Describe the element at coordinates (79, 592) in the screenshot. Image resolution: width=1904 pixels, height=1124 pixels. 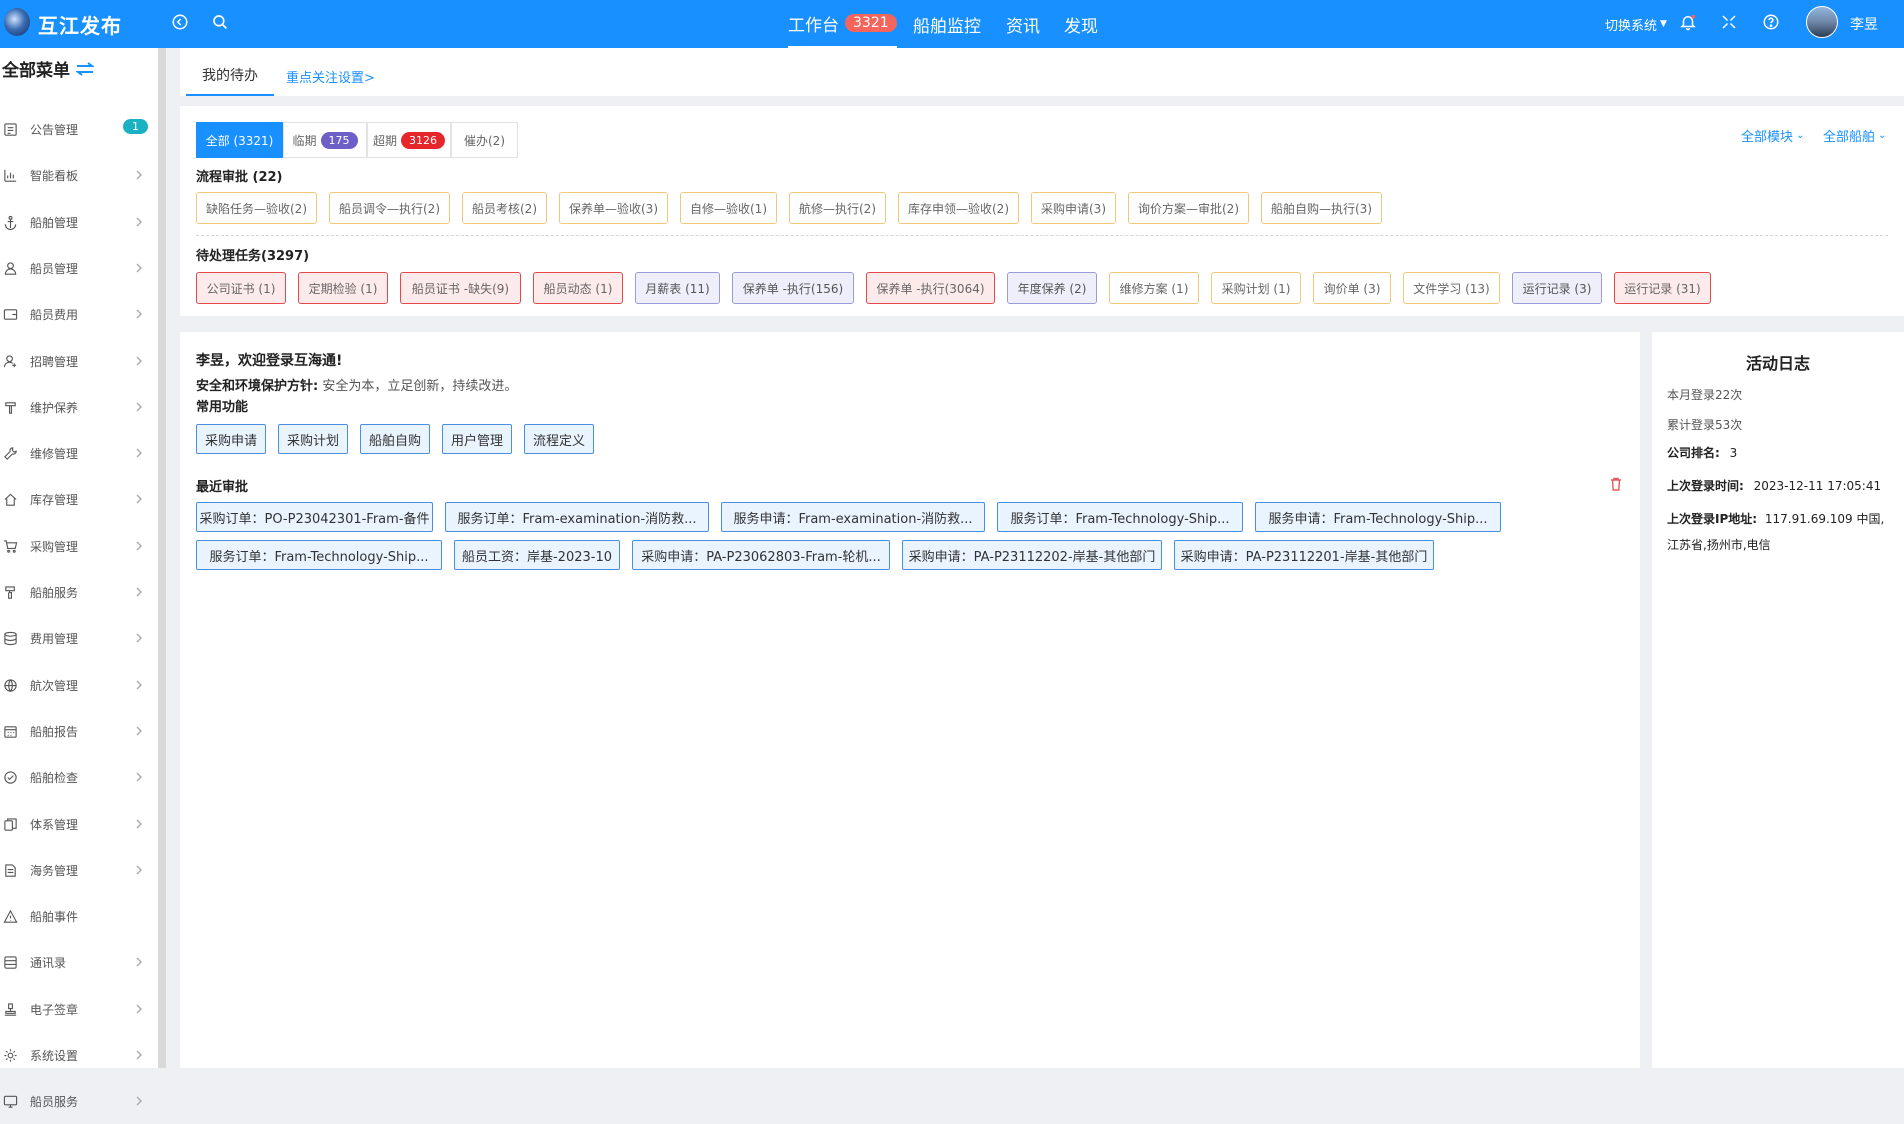
I see `sidebar-item: 船舶服务` at that location.